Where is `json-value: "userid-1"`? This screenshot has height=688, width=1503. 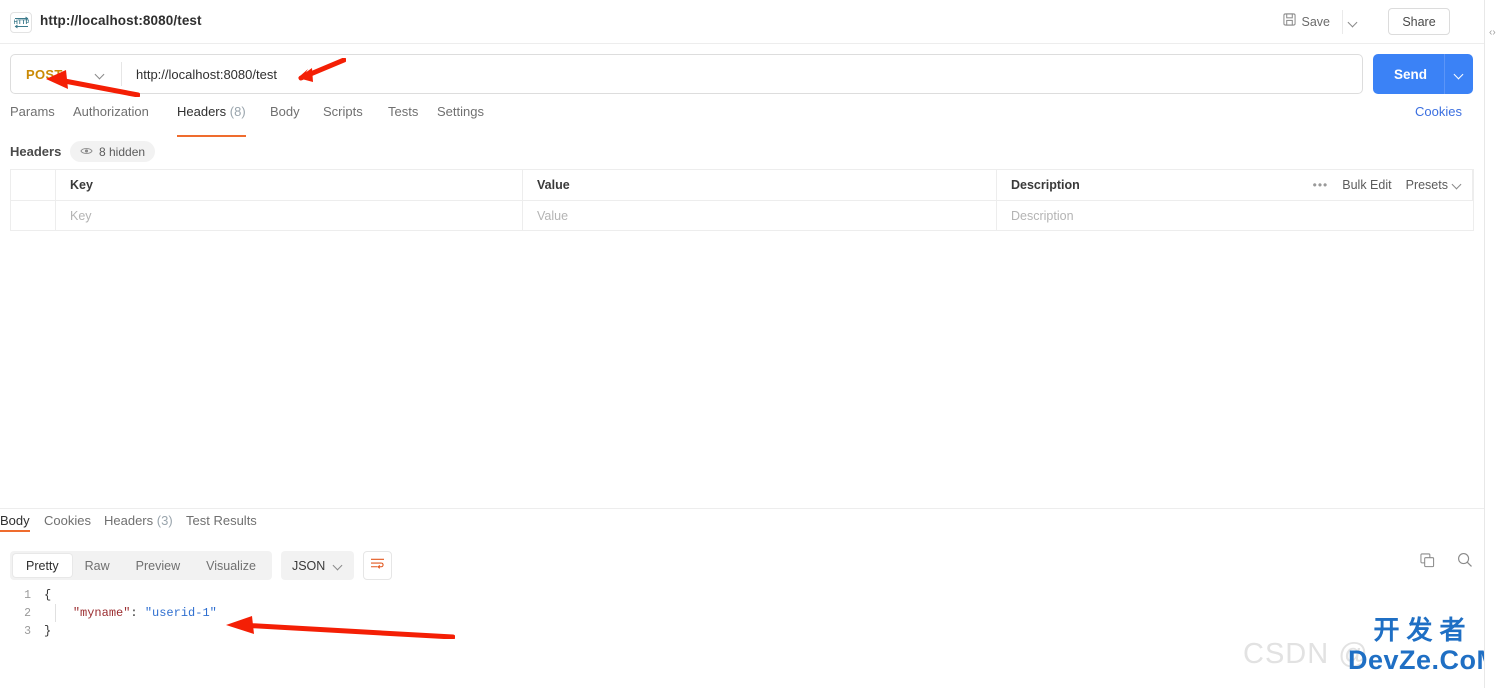
json-value: "userid-1" is located at coordinates (180, 613).